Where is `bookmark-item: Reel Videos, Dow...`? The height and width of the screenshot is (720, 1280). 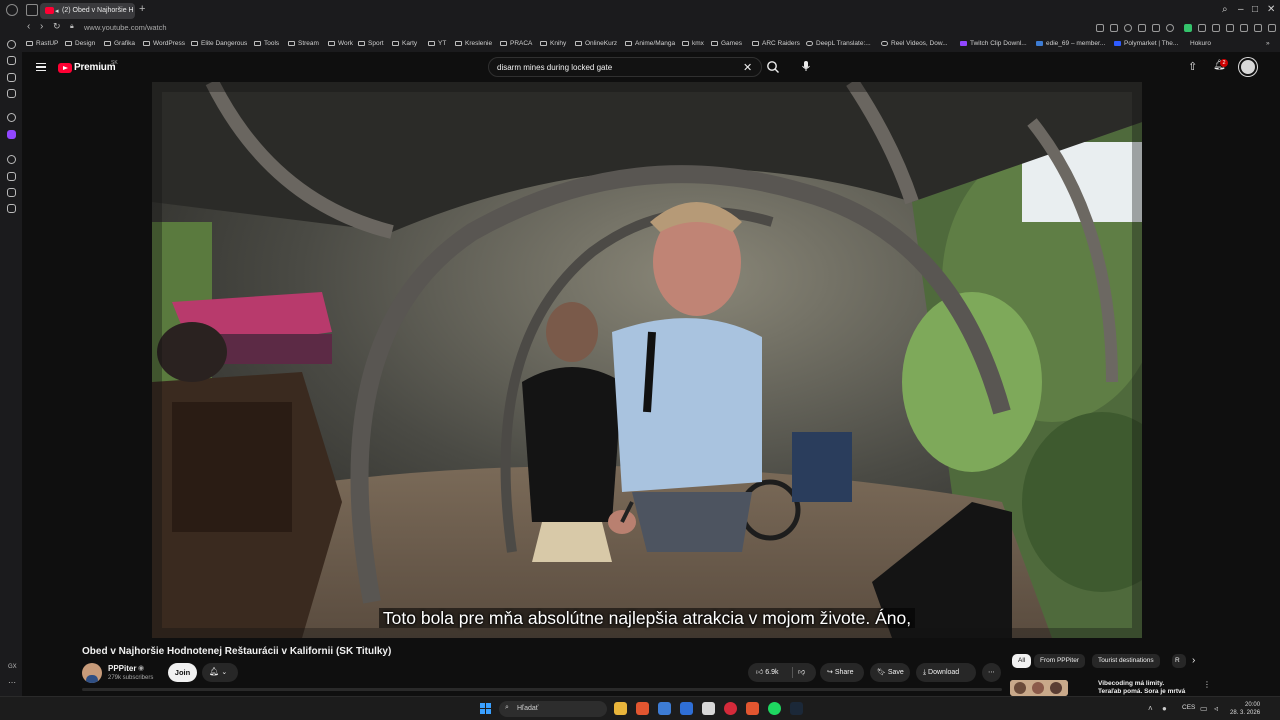 bookmark-item: Reel Videos, Dow... is located at coordinates (914, 43).